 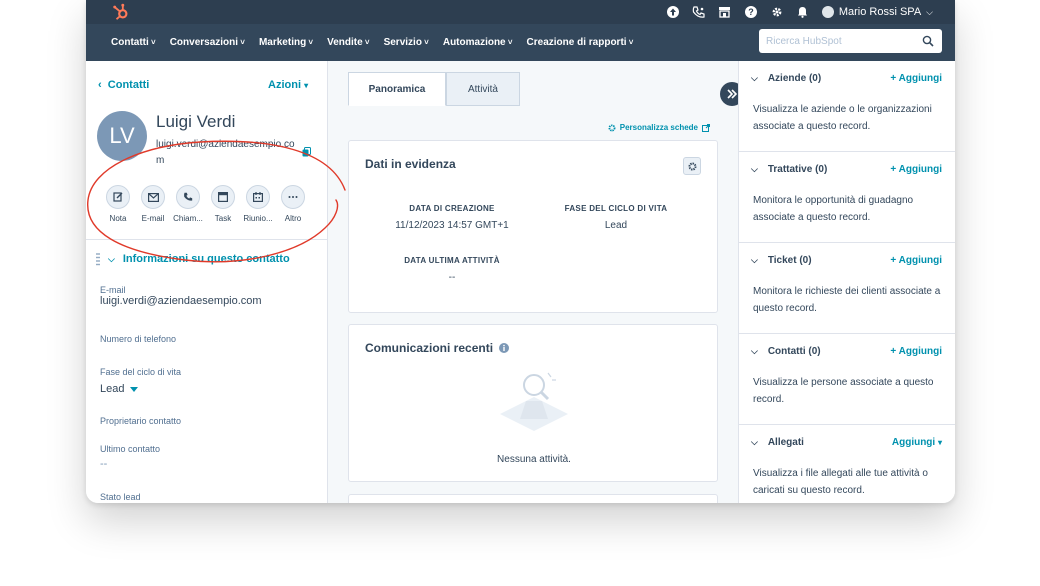 I want to click on nav-item-marketing: Marketing, so click(x=286, y=42).